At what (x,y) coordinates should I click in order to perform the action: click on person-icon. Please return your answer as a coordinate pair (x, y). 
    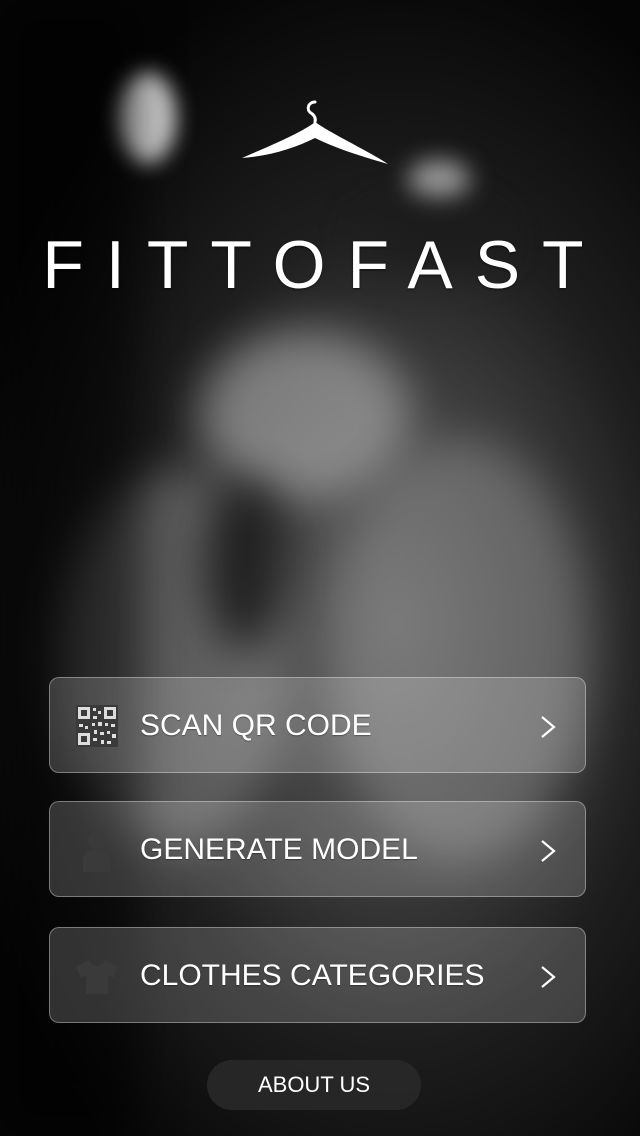
    Looking at the image, I should click on (97, 851).